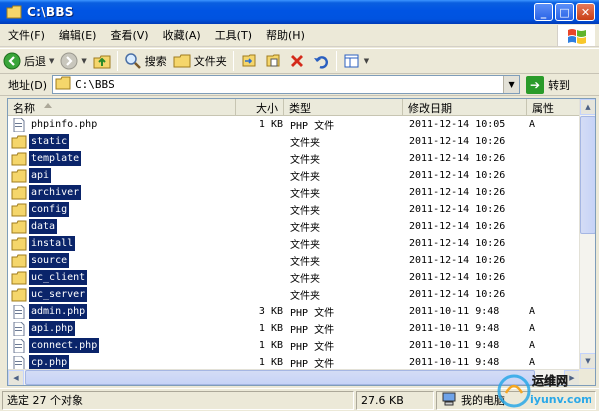  Describe the element at coordinates (140, 260) in the screenshot. I see `file-name-cell: source` at that location.